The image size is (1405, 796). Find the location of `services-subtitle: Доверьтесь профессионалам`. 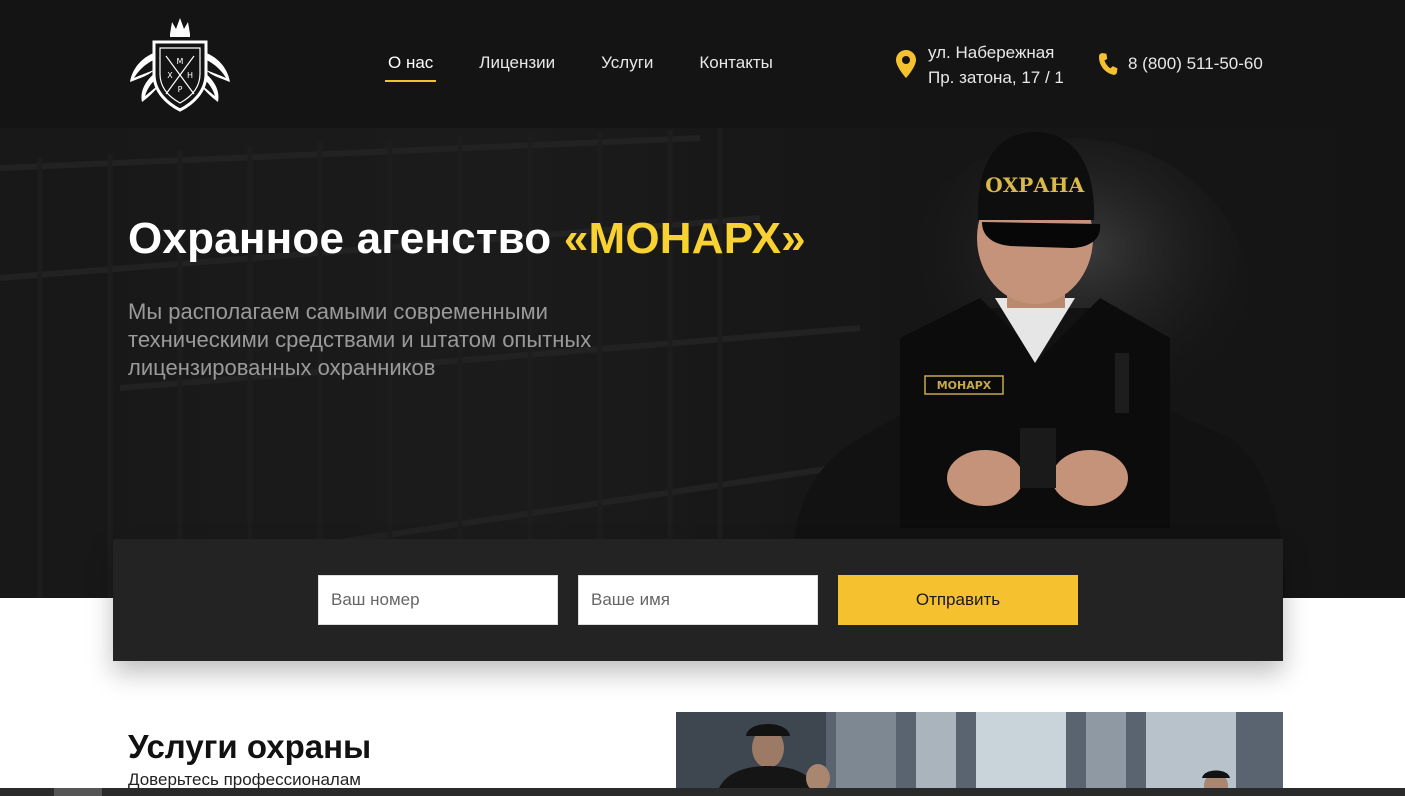

services-subtitle: Доверьтесь профессионалам is located at coordinates (244, 779).